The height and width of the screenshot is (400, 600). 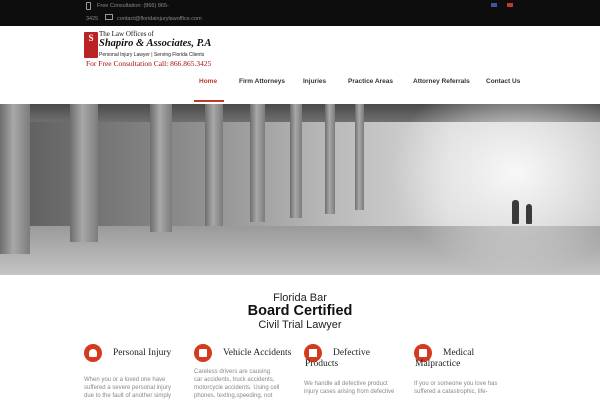 I want to click on nav-injuries: Injuries, so click(x=314, y=81).